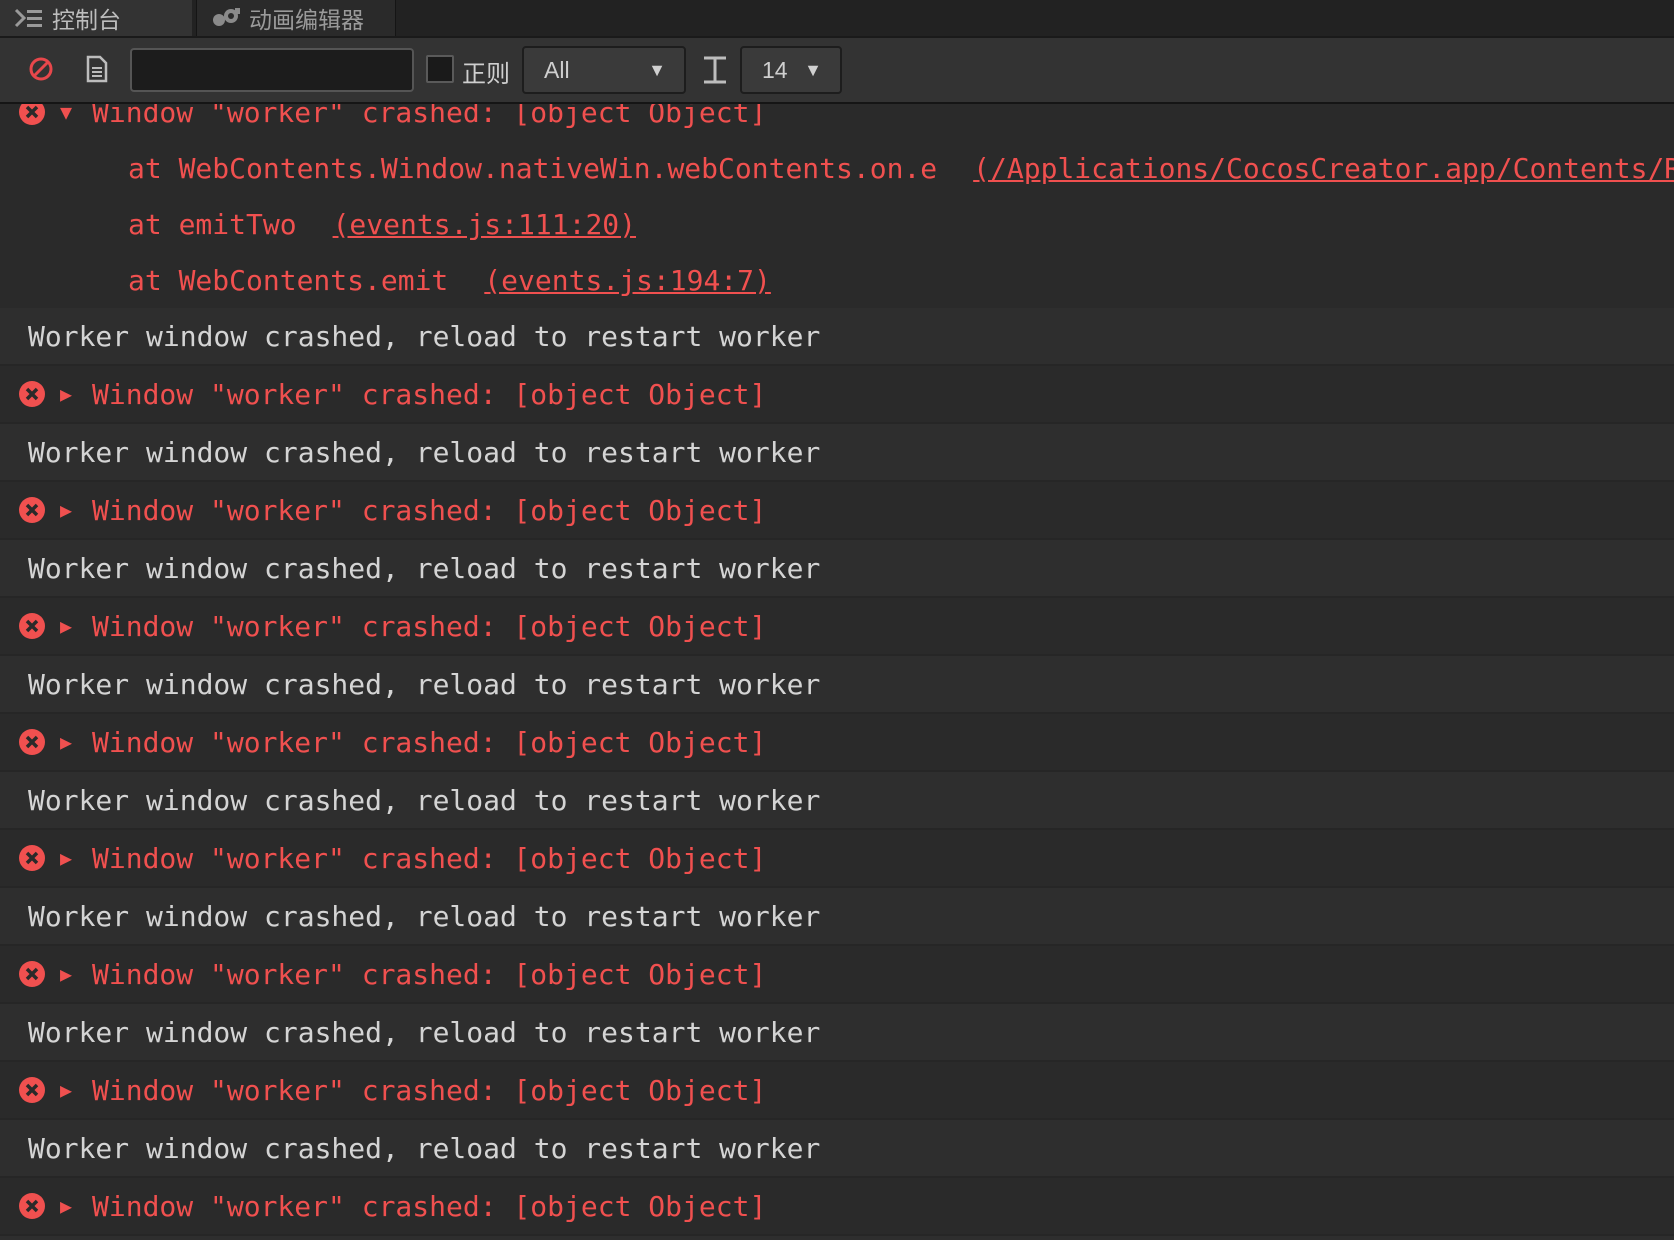 The width and height of the screenshot is (1674, 1240). What do you see at coordinates (86, 21) in the screenshot?
I see `tab-console-label: 控制台` at bounding box center [86, 21].